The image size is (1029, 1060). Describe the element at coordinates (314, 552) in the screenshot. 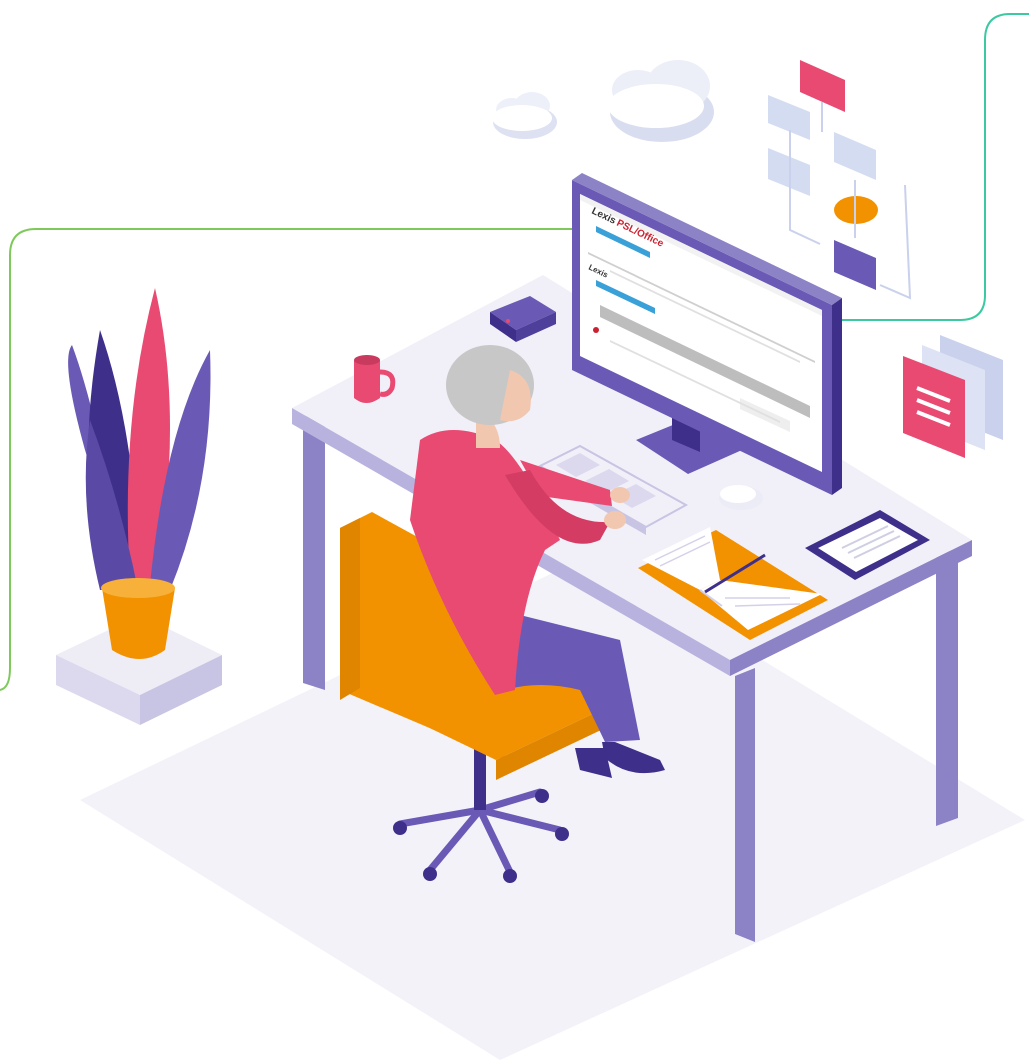

I see `desk-leg-back-left` at that location.